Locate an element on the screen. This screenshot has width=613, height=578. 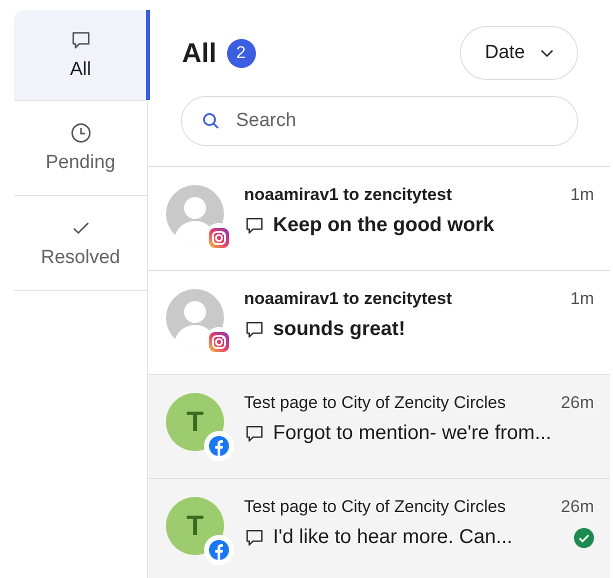
message-preview: sounds great! is located at coordinates (339, 329).